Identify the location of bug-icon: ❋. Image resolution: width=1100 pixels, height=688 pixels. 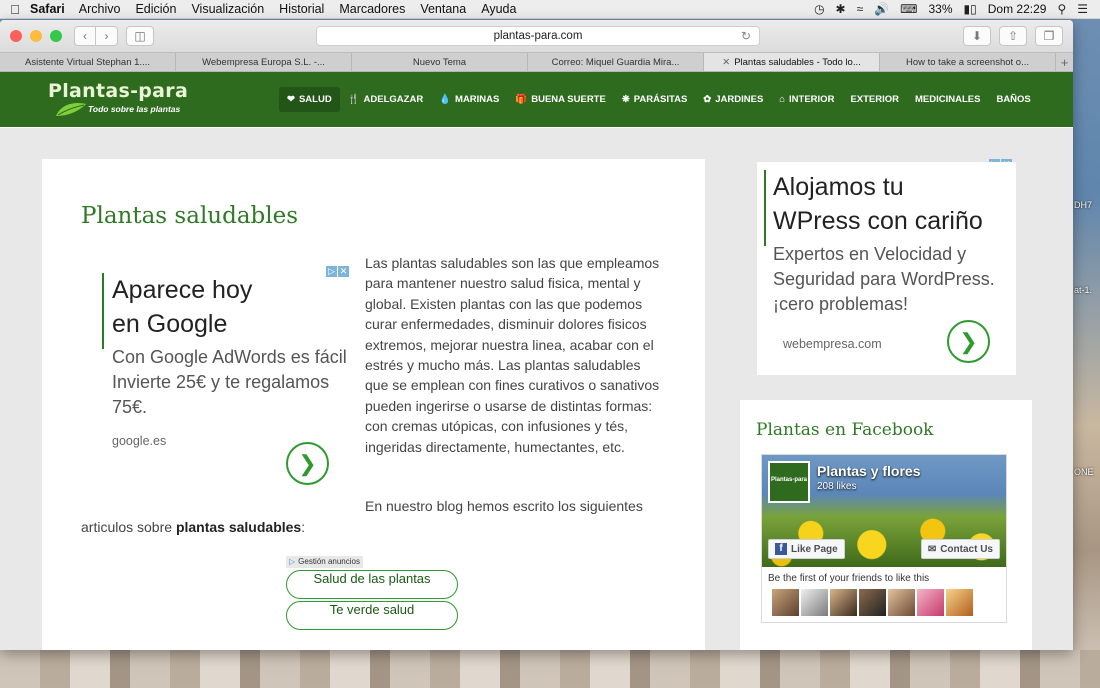
(625, 99).